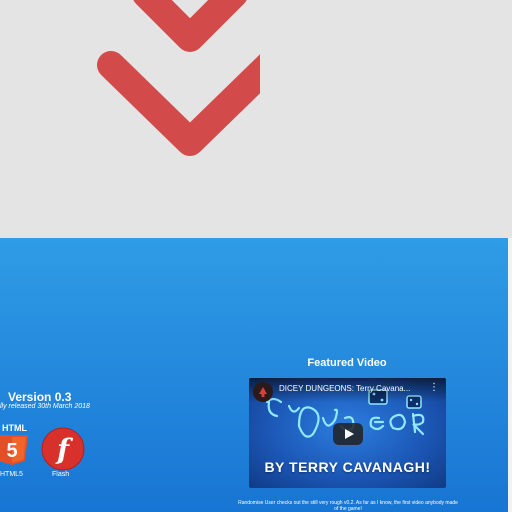  Describe the element at coordinates (40, 397) in the screenshot. I see `version-title: Version 0.3` at that location.